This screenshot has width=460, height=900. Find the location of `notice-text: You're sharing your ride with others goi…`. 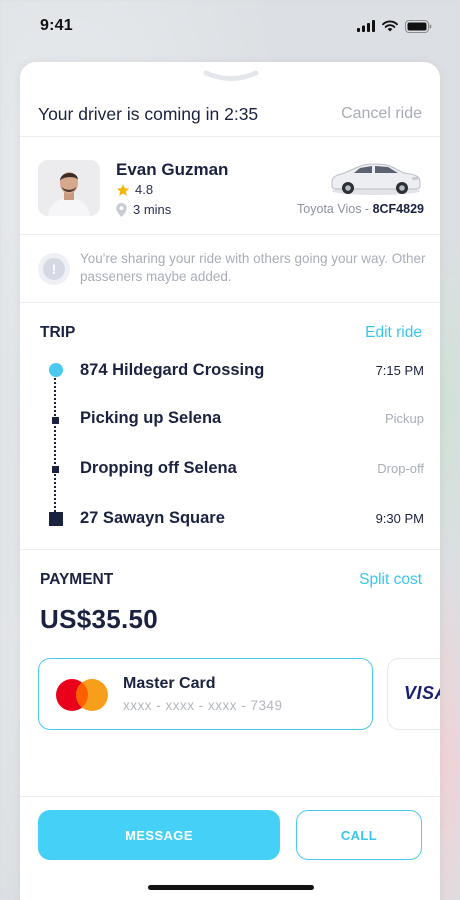

notice-text: You're sharing your ride with others goi… is located at coordinates (253, 267).